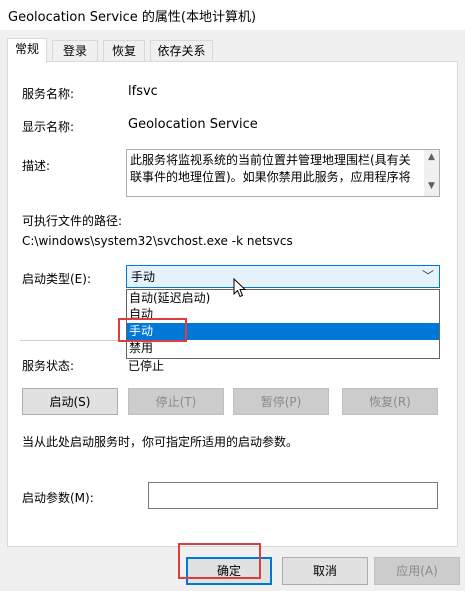 The image size is (465, 591). What do you see at coordinates (72, 340) in the screenshot?
I see `separator` at bounding box center [72, 340].